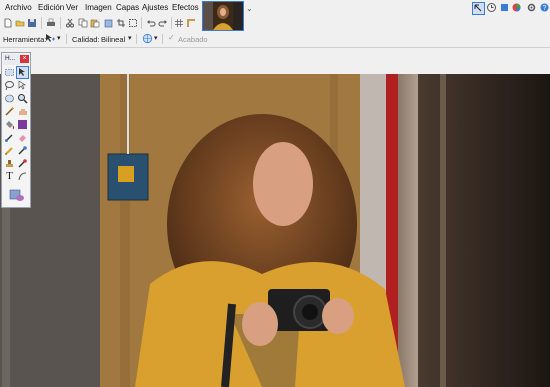 The image size is (550, 387). What do you see at coordinates (516, 7) in the screenshot?
I see `colors-icon` at bounding box center [516, 7].